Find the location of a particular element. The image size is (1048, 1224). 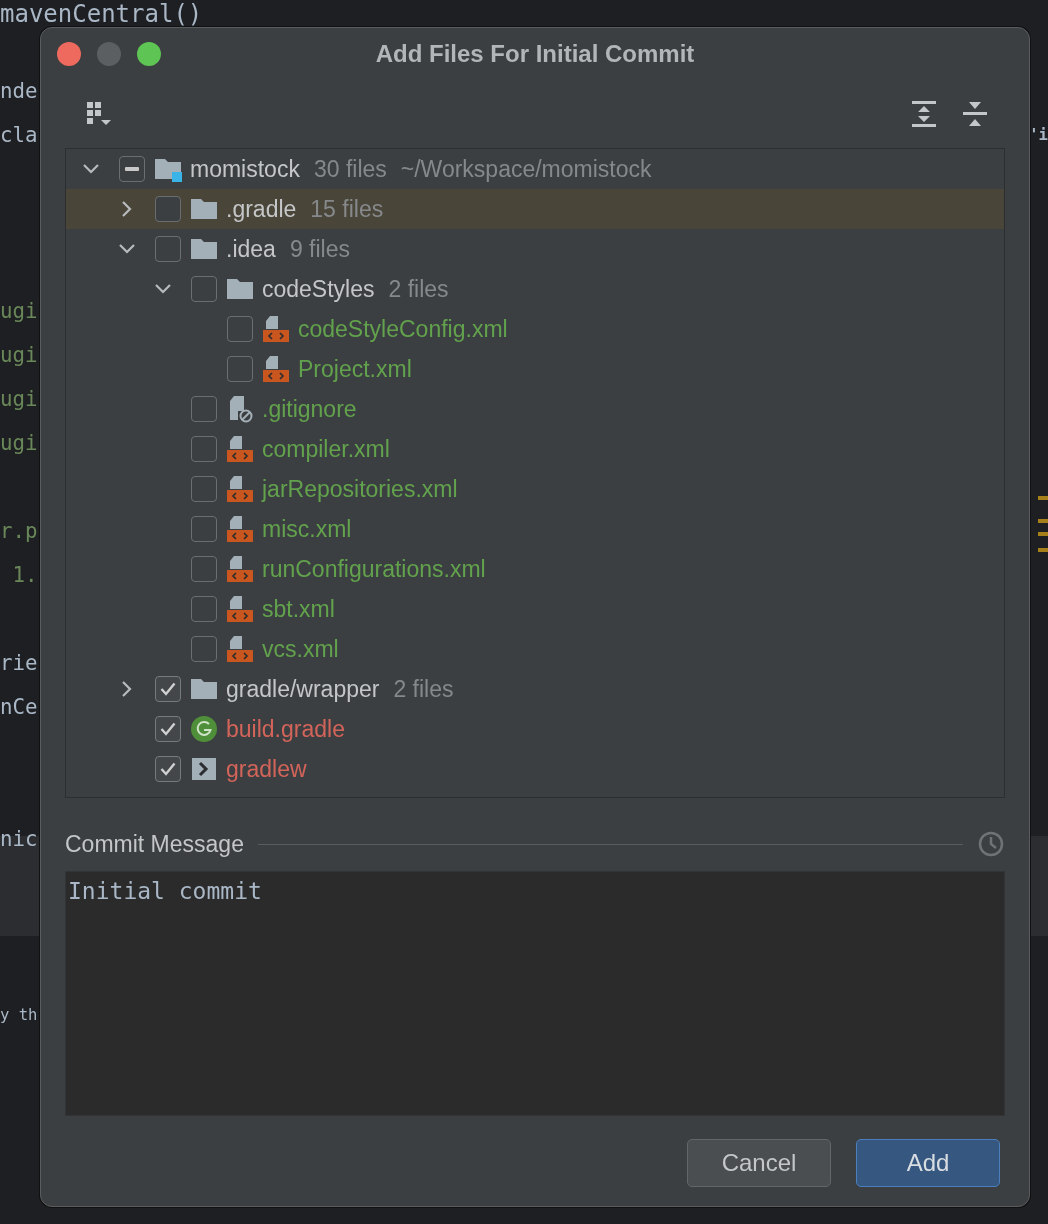

code-text: 1. is located at coordinates (24, 575).